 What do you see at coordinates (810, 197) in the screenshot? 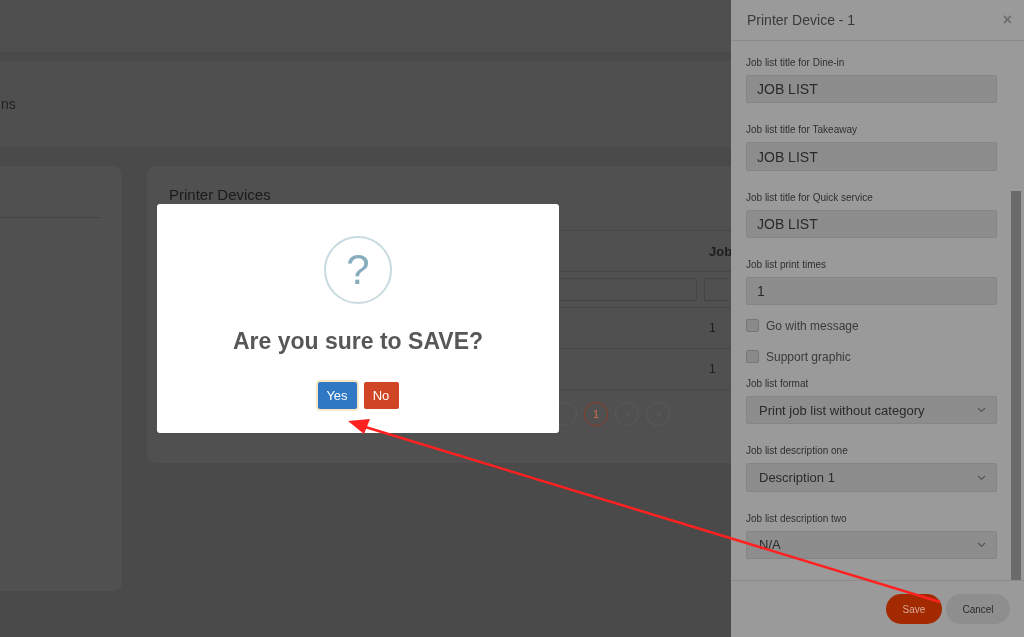
I see `field-label: Job list title for Quick service` at bounding box center [810, 197].